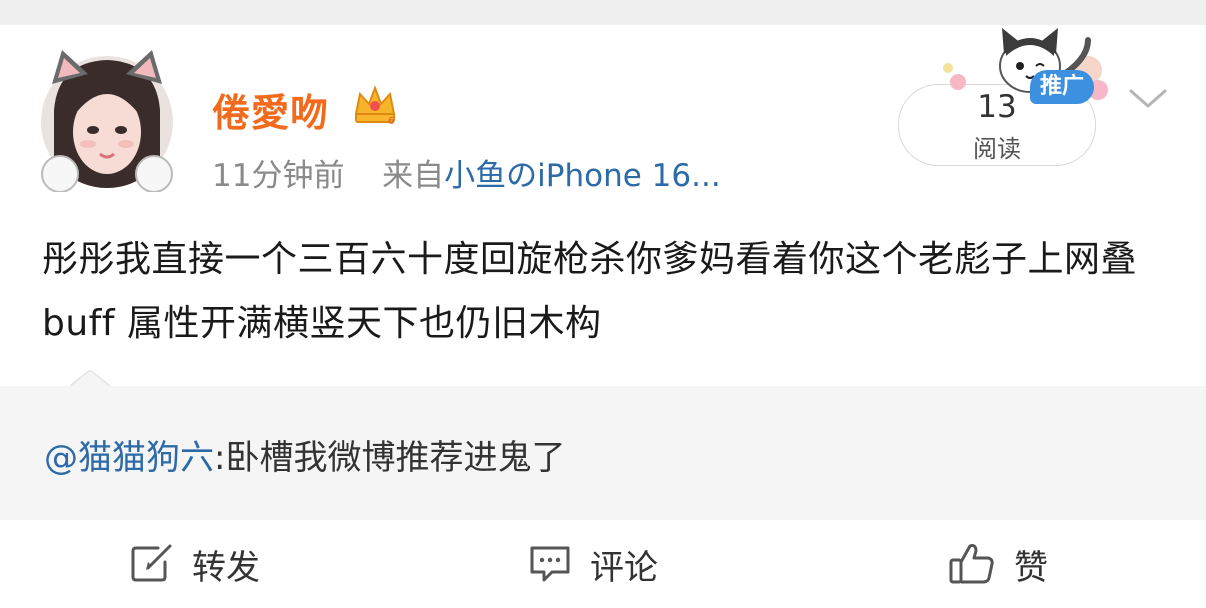 This screenshot has width=1206, height=608. What do you see at coordinates (220, 458) in the screenshot?
I see `quote-sep: :` at bounding box center [220, 458].